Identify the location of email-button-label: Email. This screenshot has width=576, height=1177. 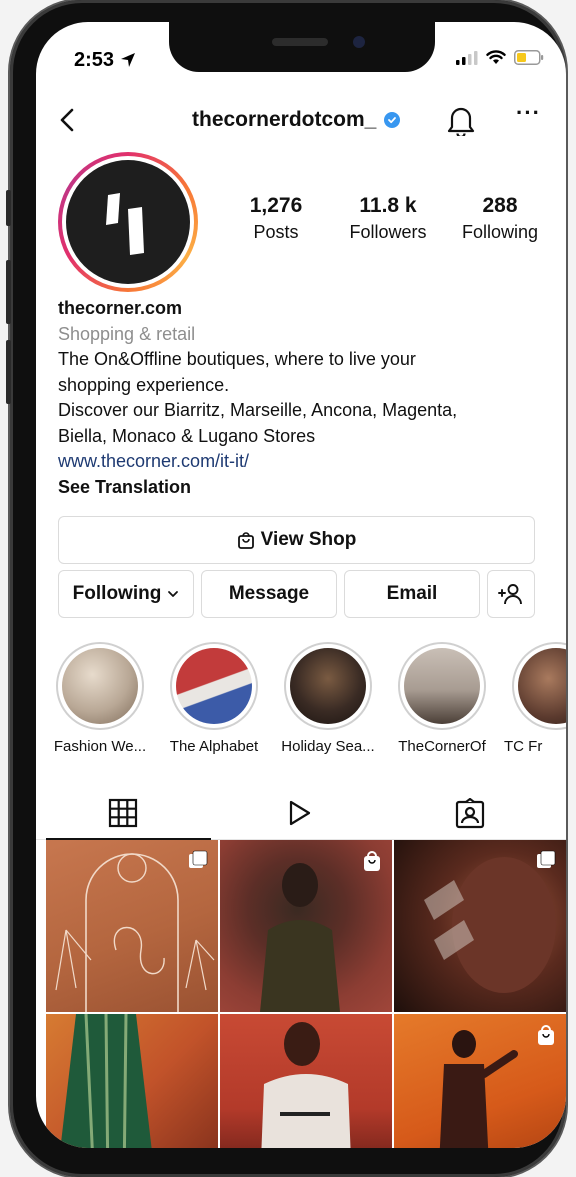
(412, 593).